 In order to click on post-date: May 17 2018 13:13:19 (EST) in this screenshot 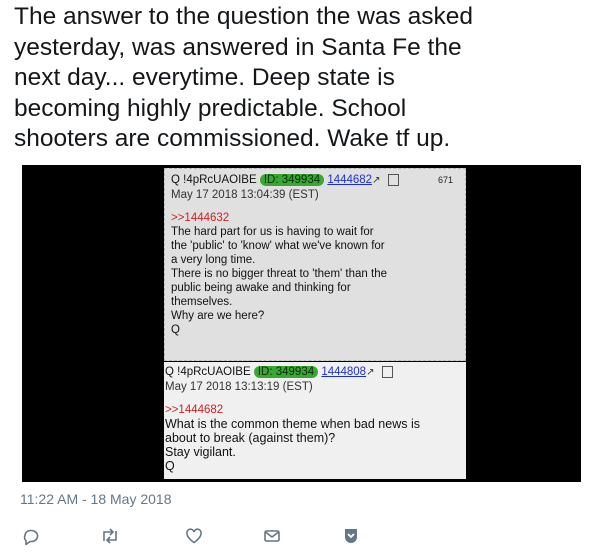, I will do `click(239, 387)`.